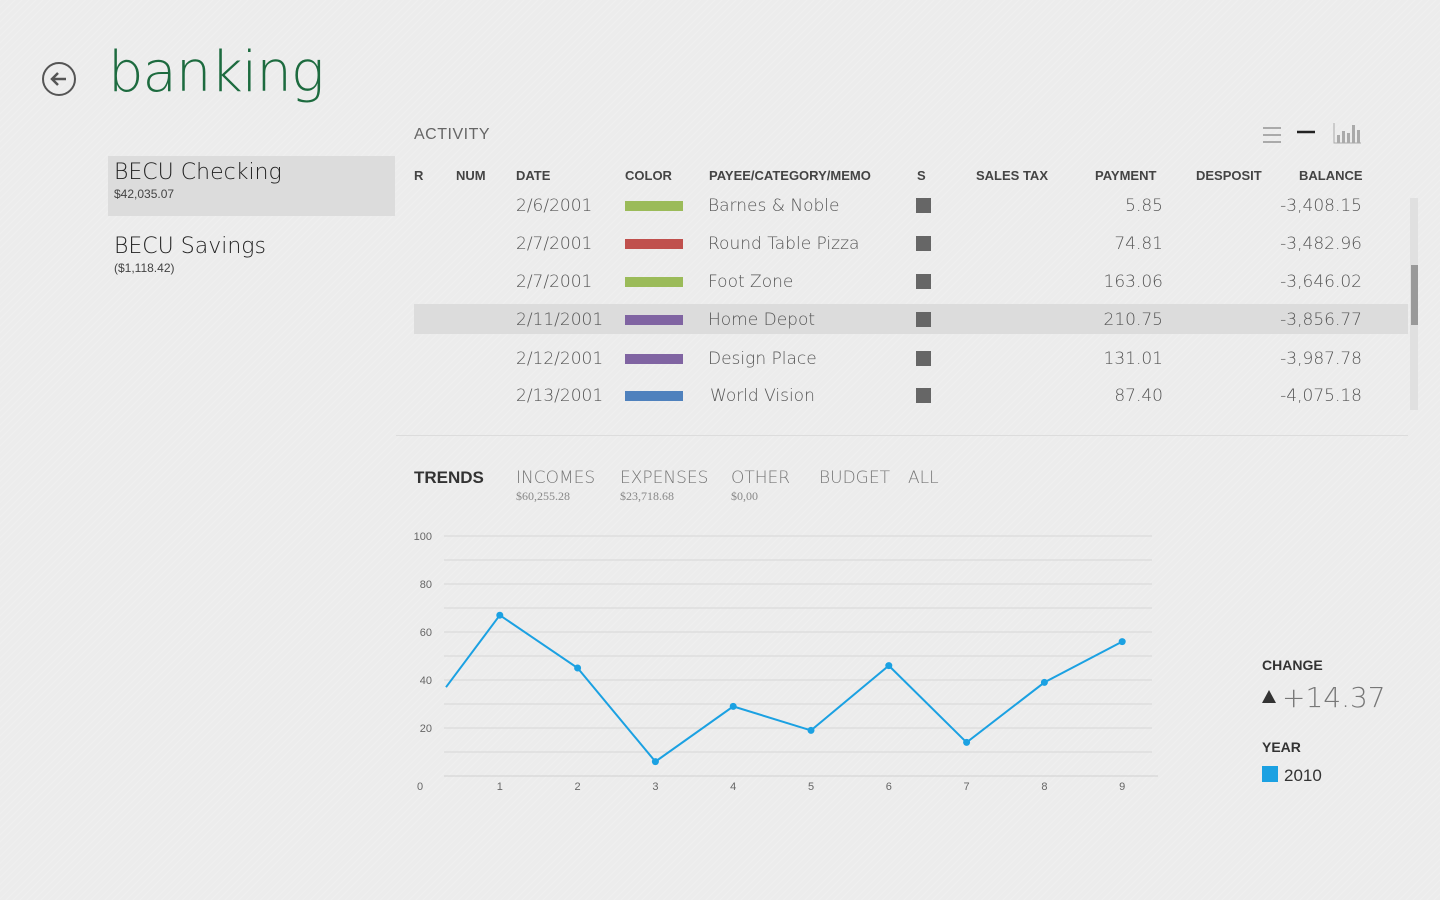 The width and height of the screenshot is (1440, 900). I want to click on tab-all: ALL, so click(923, 478).